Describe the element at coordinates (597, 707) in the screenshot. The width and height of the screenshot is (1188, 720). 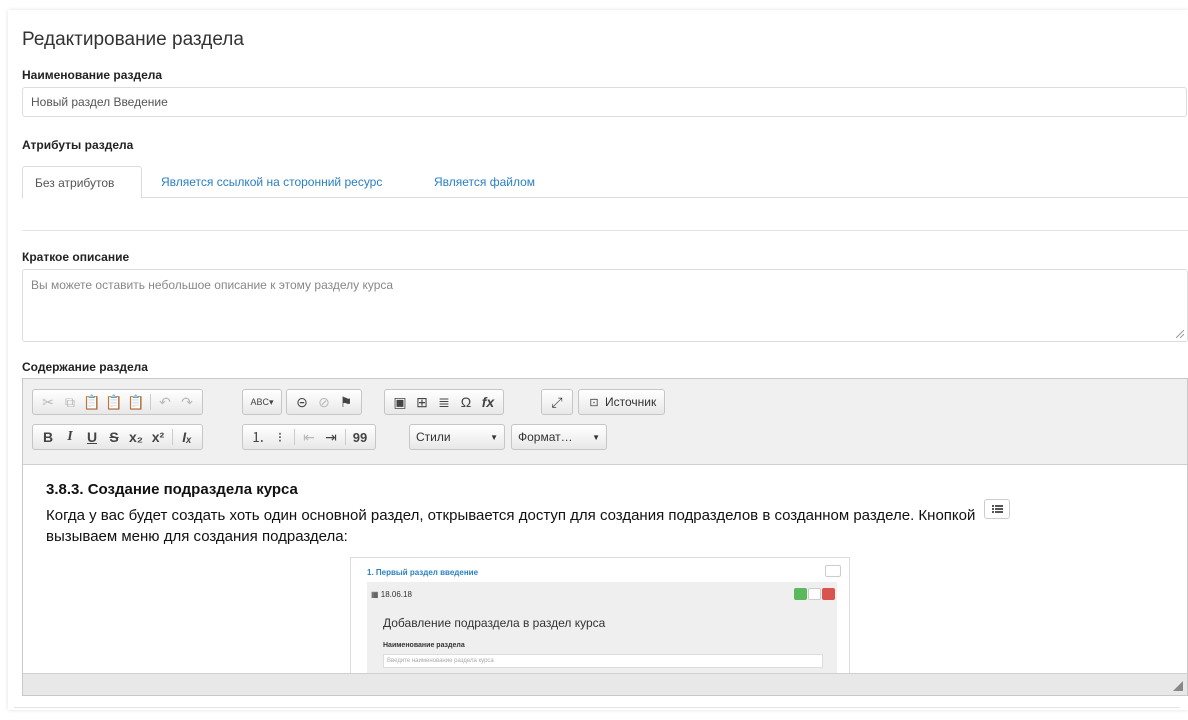
I see `bottom-divider` at that location.